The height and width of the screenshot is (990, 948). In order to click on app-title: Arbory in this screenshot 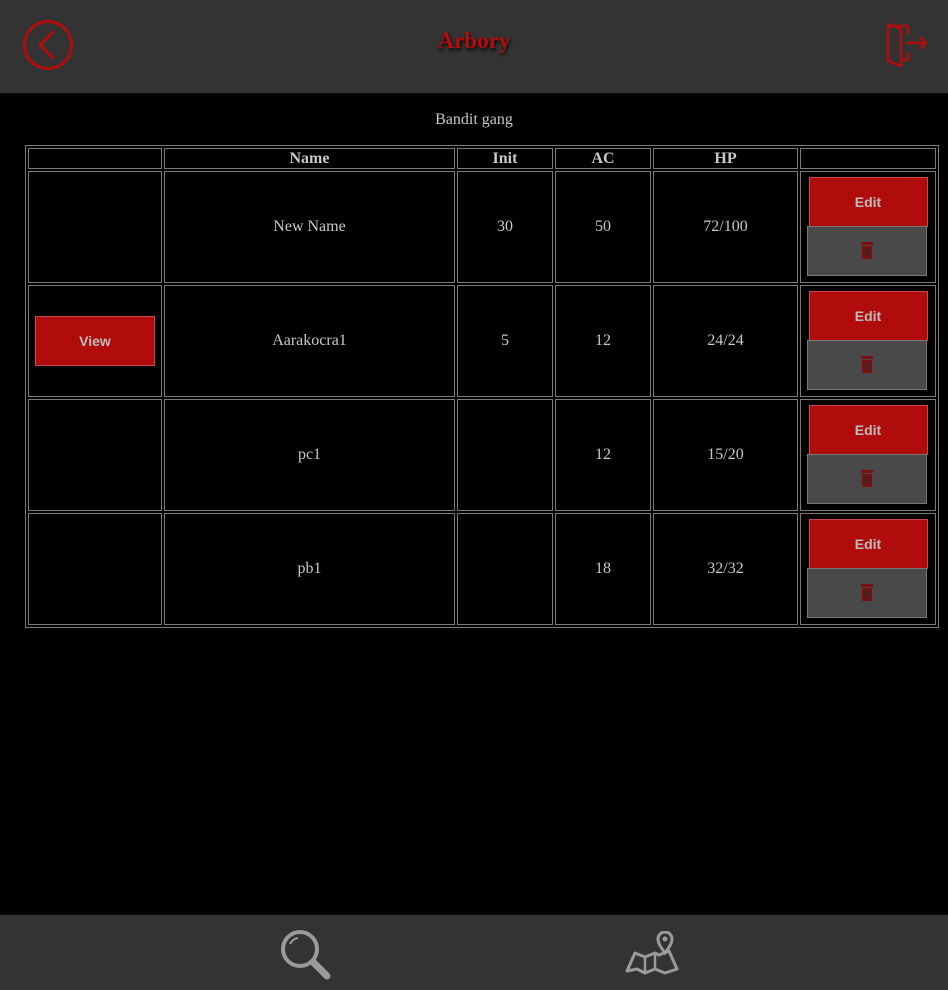, I will do `click(474, 40)`.